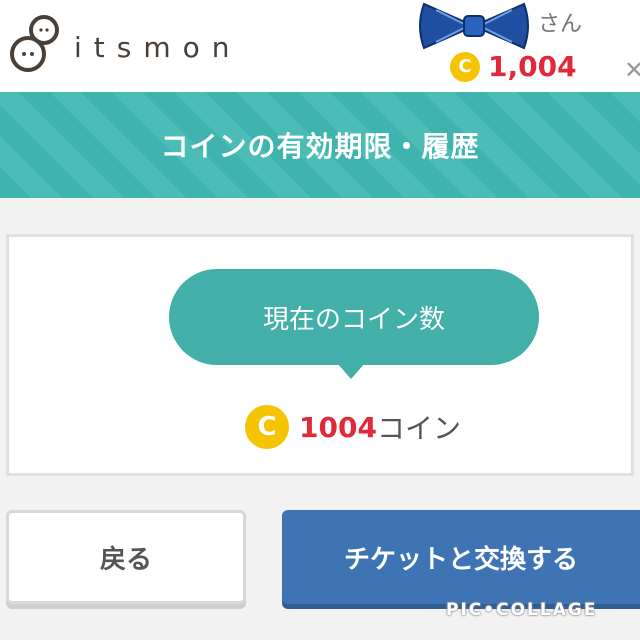 The height and width of the screenshot is (640, 640). What do you see at coordinates (418, 428) in the screenshot?
I see `coin-balance-unit: コイン` at bounding box center [418, 428].